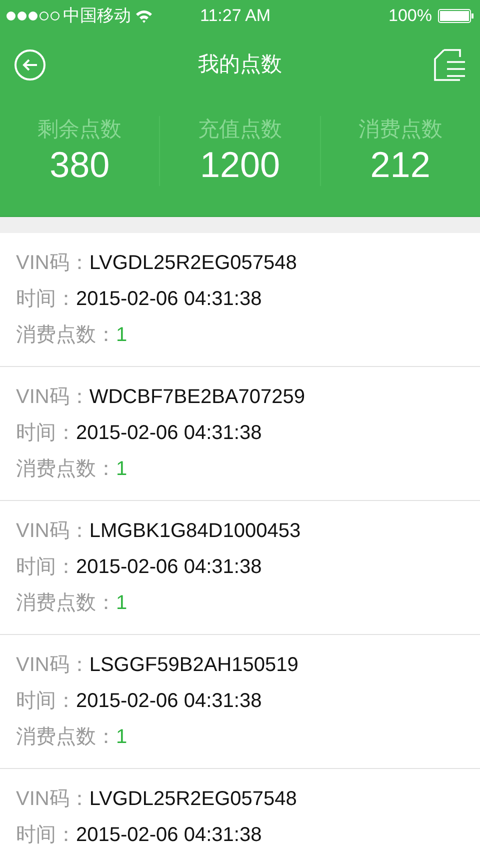  I want to click on list-icon, so click(450, 65).